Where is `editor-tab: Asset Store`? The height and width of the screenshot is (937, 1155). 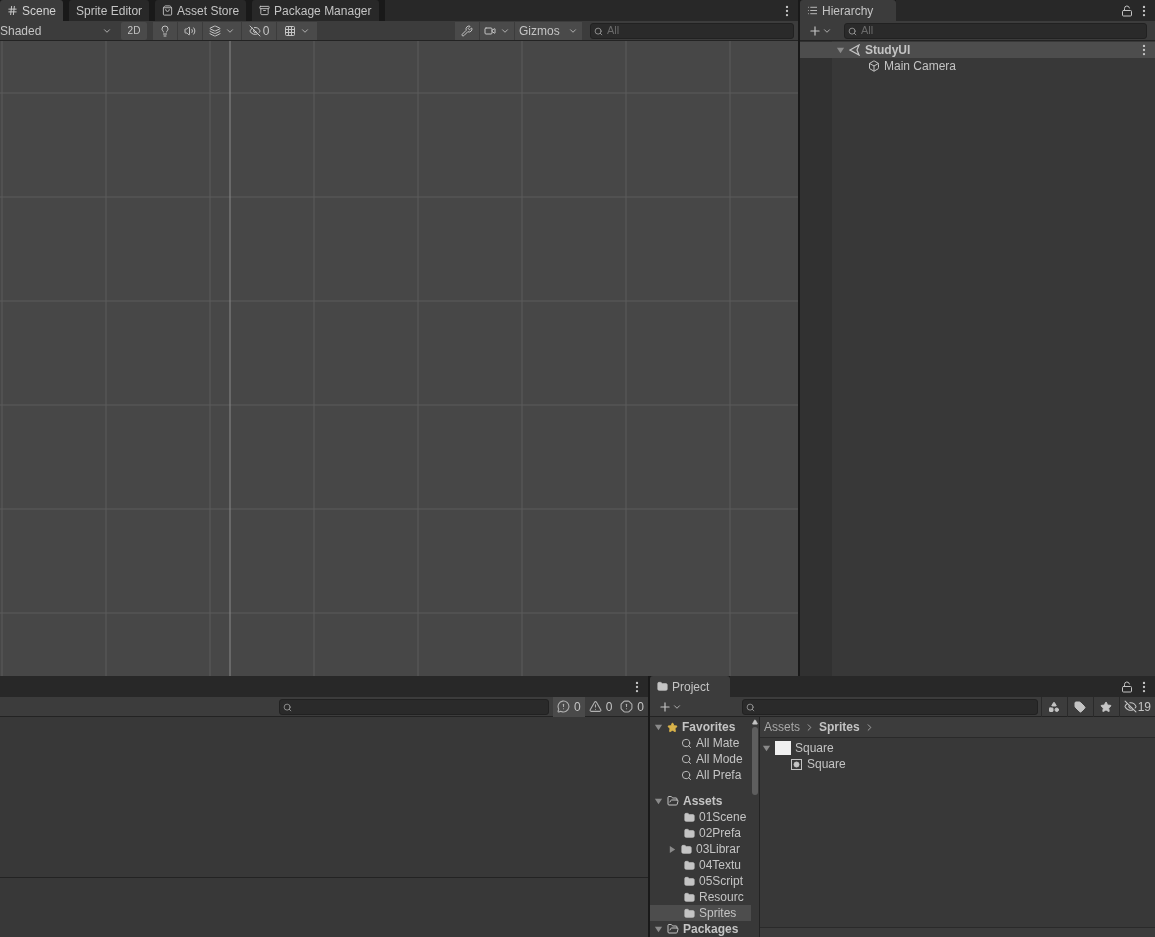 editor-tab: Asset Store is located at coordinates (201, 10).